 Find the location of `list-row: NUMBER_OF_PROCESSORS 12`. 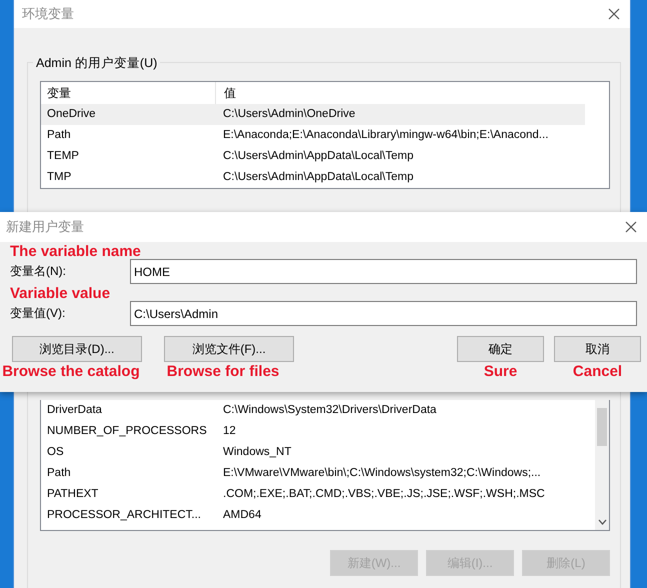

list-row: NUMBER_OF_PROCESSORS 12 is located at coordinates (318, 431).